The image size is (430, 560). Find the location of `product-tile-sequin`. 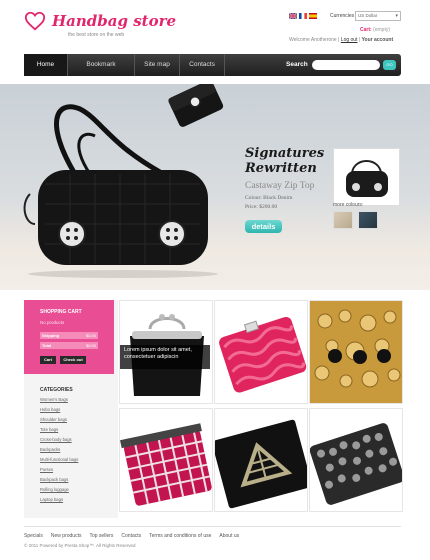

product-tile-sequin is located at coordinates (356, 460).